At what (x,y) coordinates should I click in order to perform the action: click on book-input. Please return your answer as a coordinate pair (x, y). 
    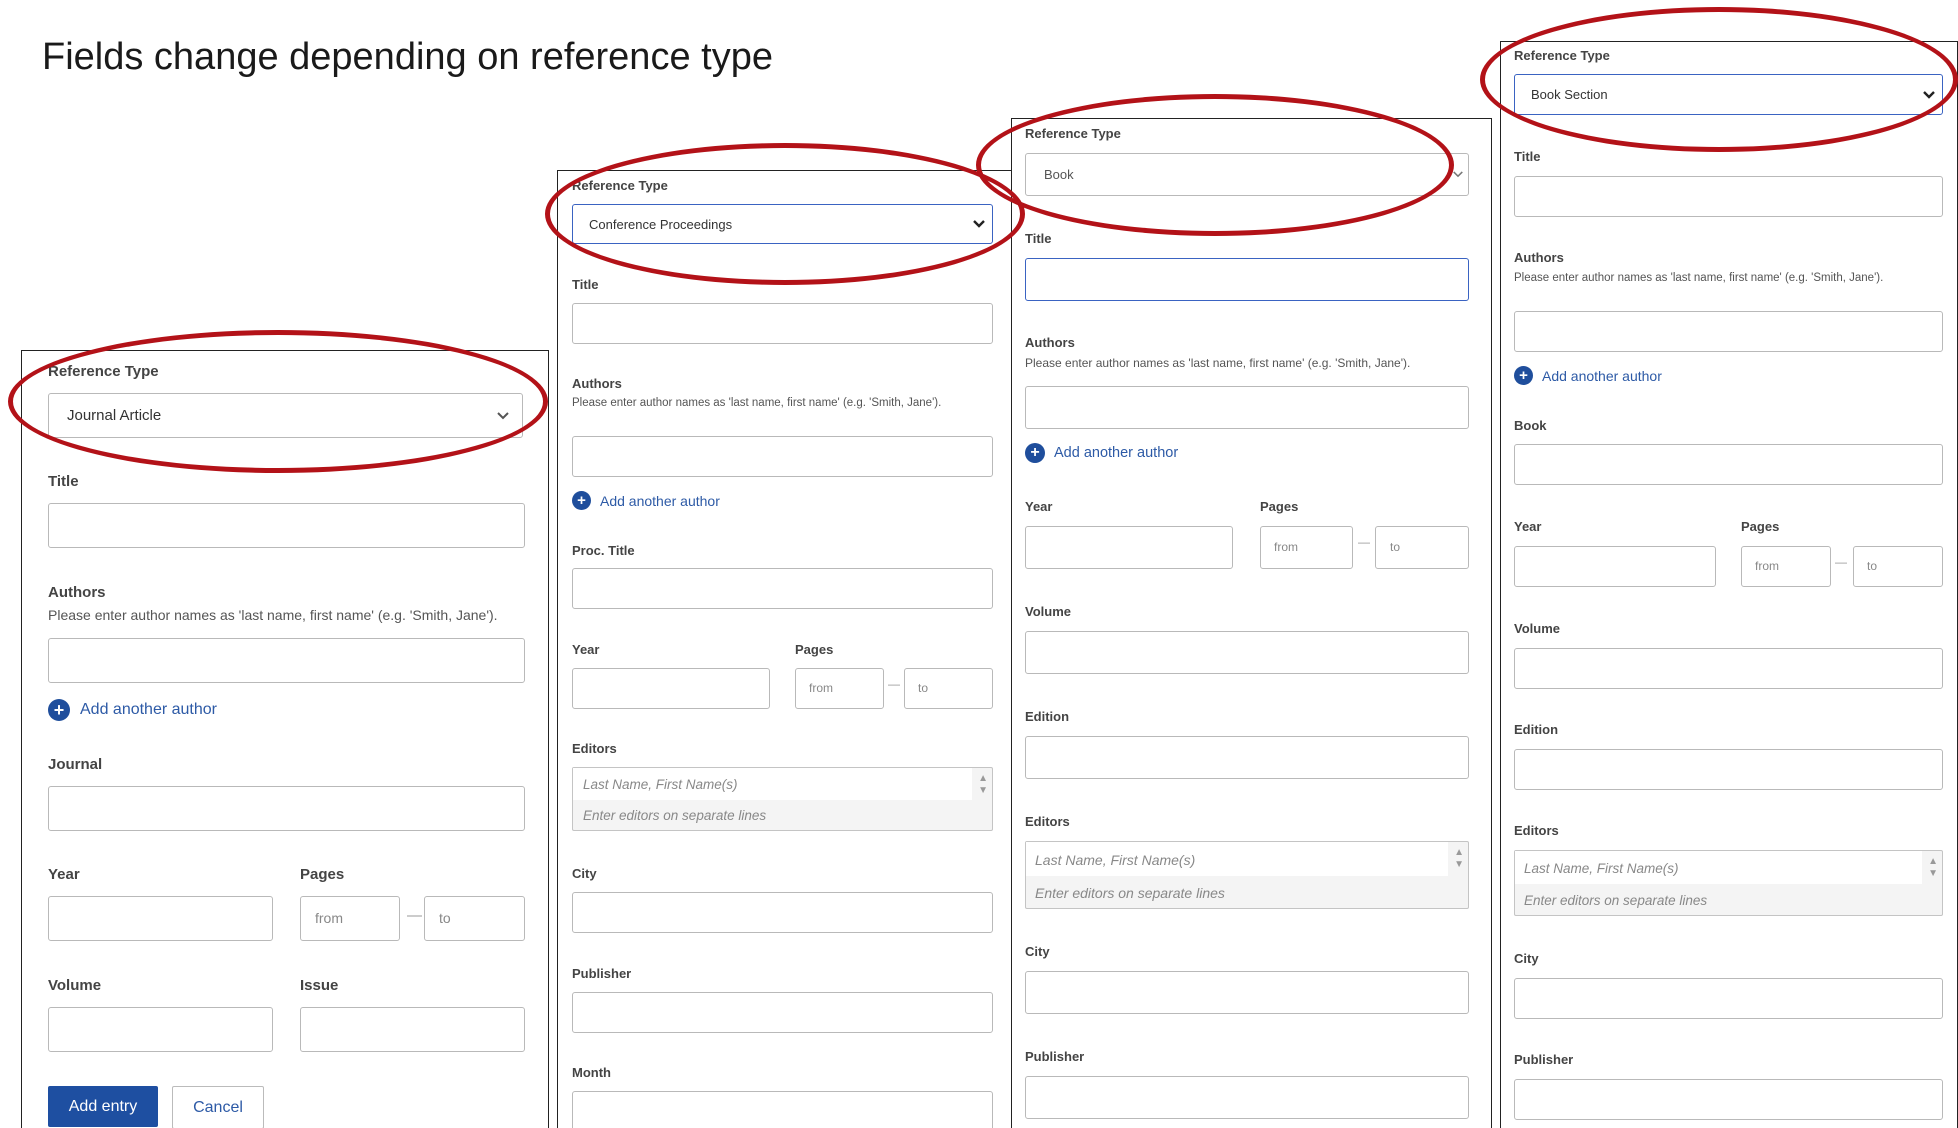
    Looking at the image, I should click on (1728, 464).